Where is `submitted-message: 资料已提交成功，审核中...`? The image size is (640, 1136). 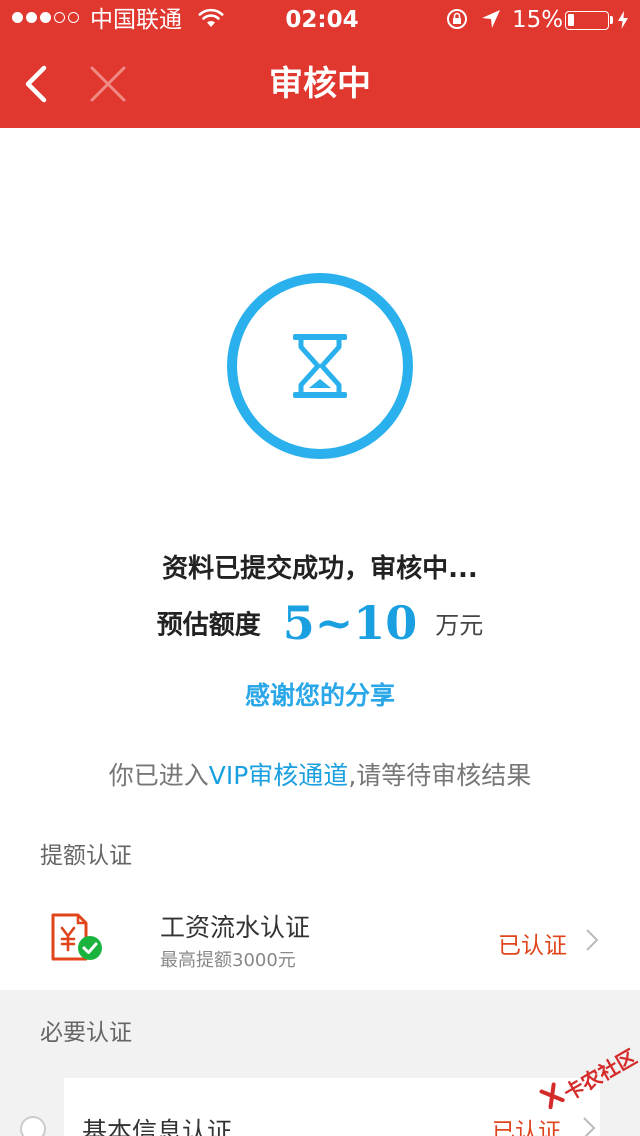
submitted-message: 资料已提交成功，审核中... is located at coordinates (320, 569).